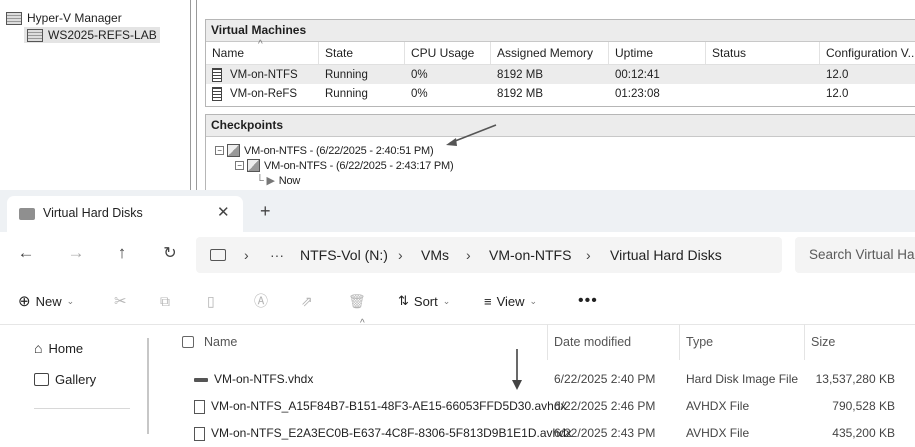 This screenshot has width=915, height=447. I want to click on file-date: 6/22/2025 2:40 PM, so click(605, 379).